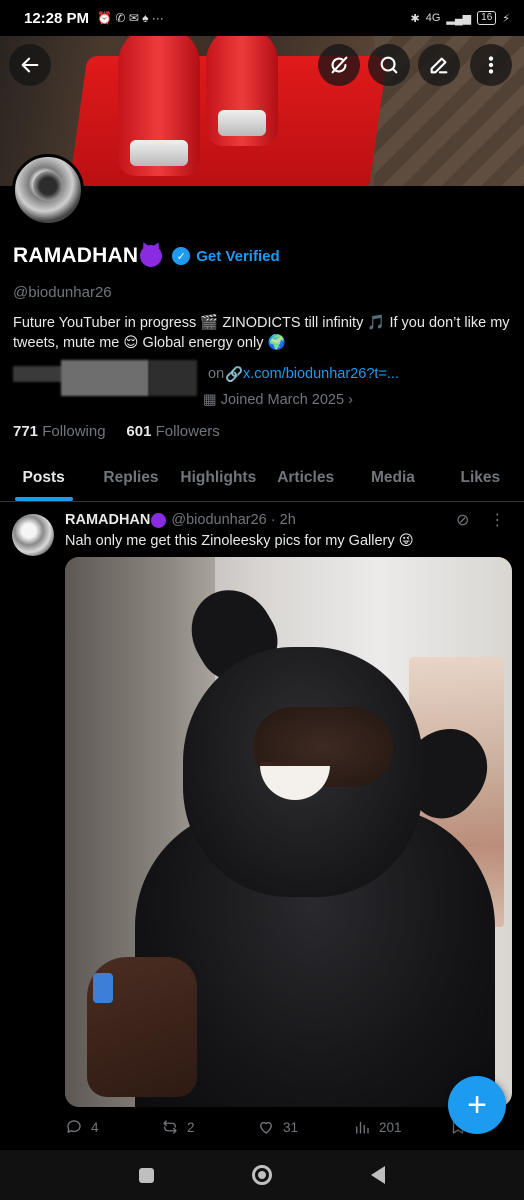 Image resolution: width=524 pixels, height=1200 pixels. I want to click on link-icon: 🔗, so click(234, 375).